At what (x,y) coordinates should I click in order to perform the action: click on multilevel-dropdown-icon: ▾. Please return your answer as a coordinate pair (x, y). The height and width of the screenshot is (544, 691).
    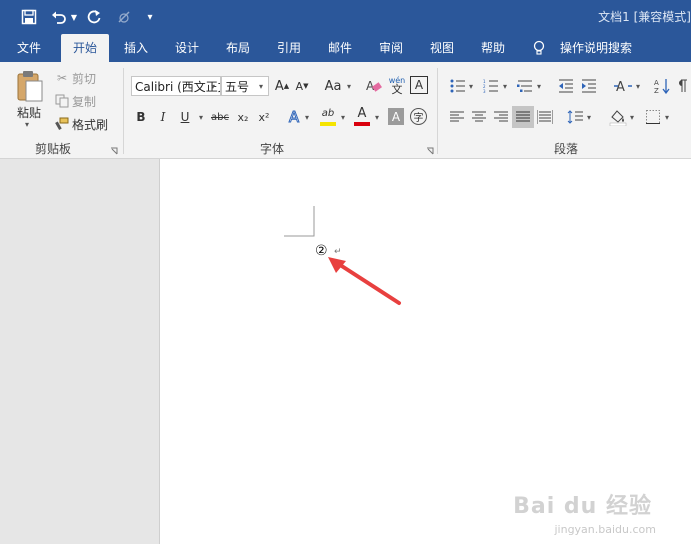
    Looking at the image, I should click on (539, 86).